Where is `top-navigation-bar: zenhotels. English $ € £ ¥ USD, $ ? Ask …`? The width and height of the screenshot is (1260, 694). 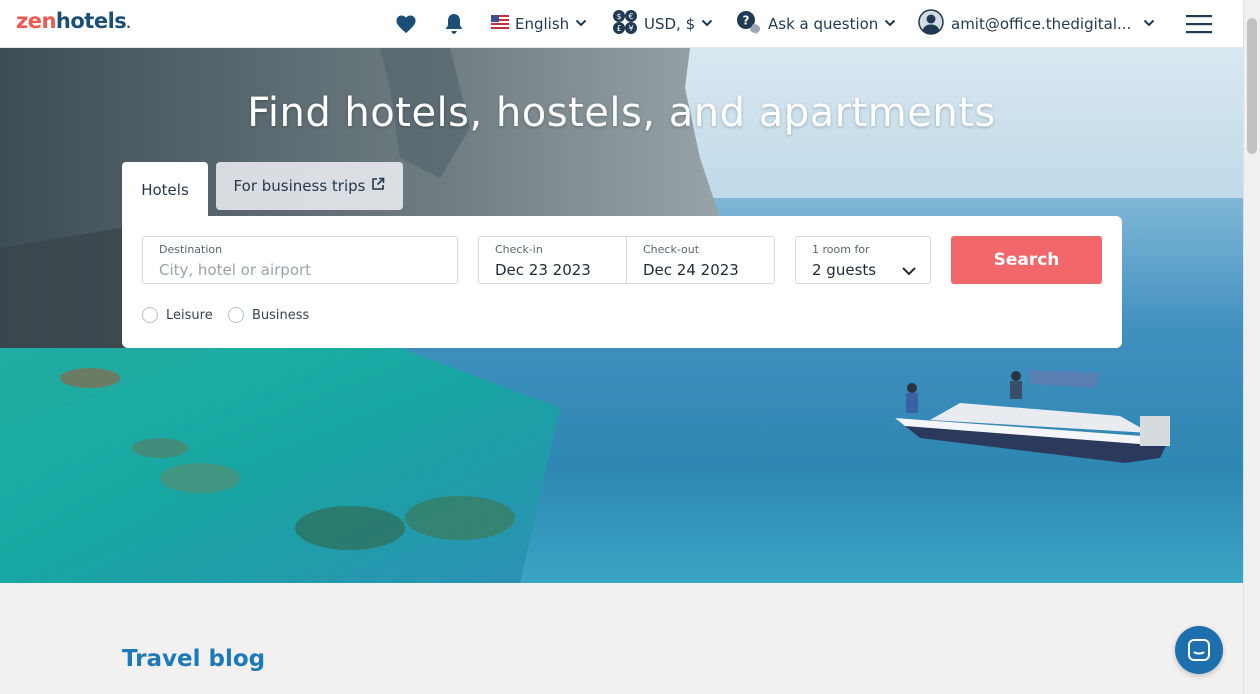 top-navigation-bar: zenhotels. English $ € £ ¥ USD, $ ? Ask … is located at coordinates (621, 24).